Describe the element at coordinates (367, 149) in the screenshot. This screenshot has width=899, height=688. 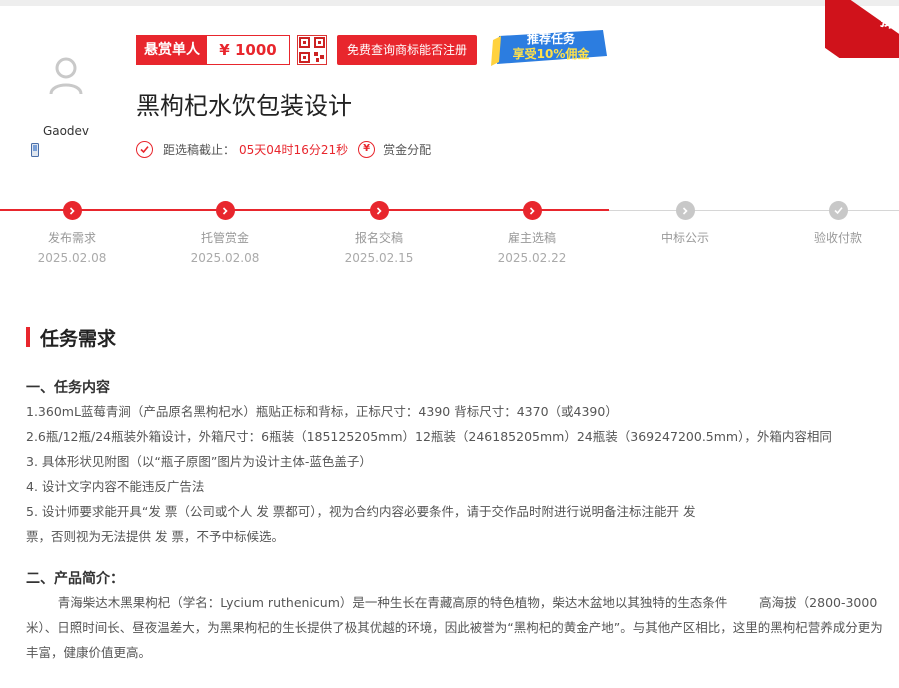
I see `yen-icon: ¥` at that location.